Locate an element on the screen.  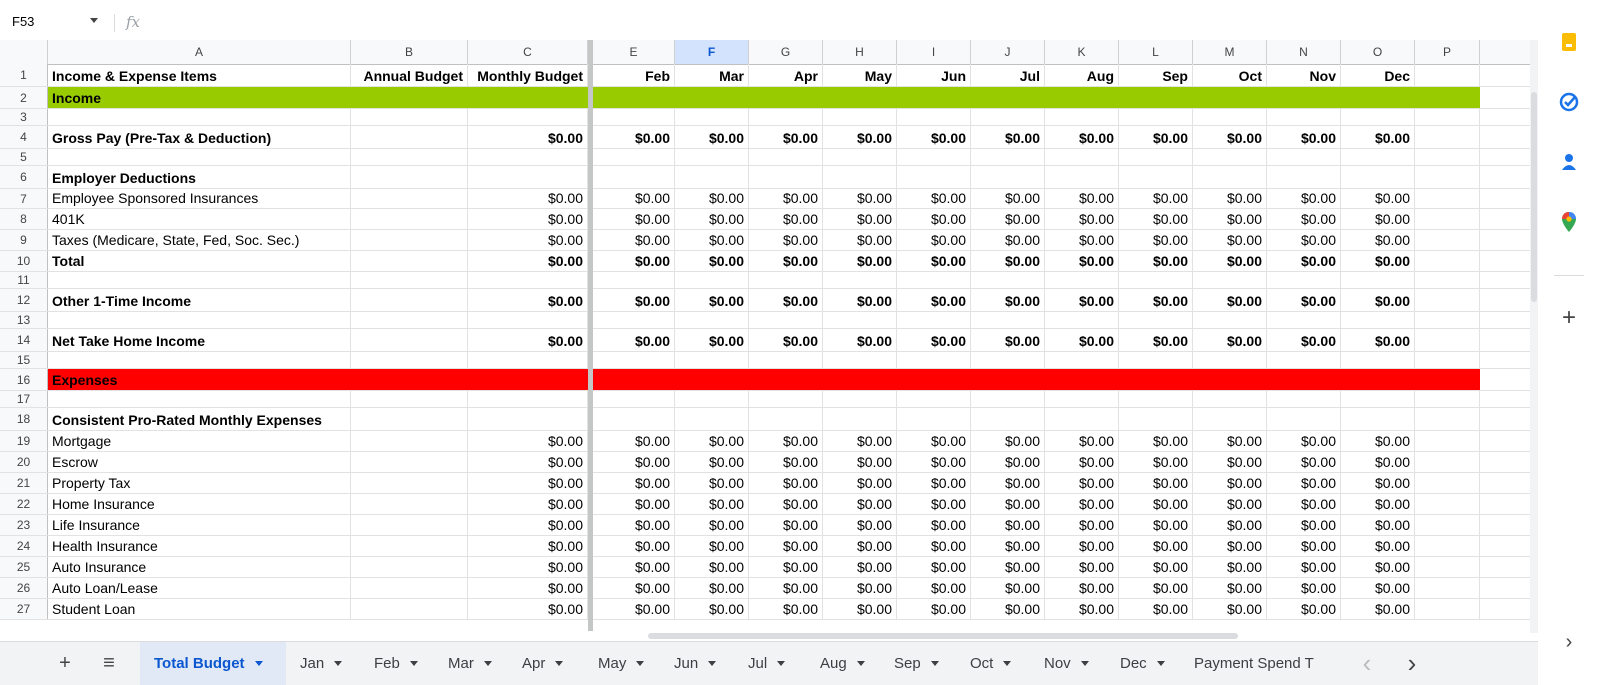
cell-i17 is located at coordinates (934, 399).